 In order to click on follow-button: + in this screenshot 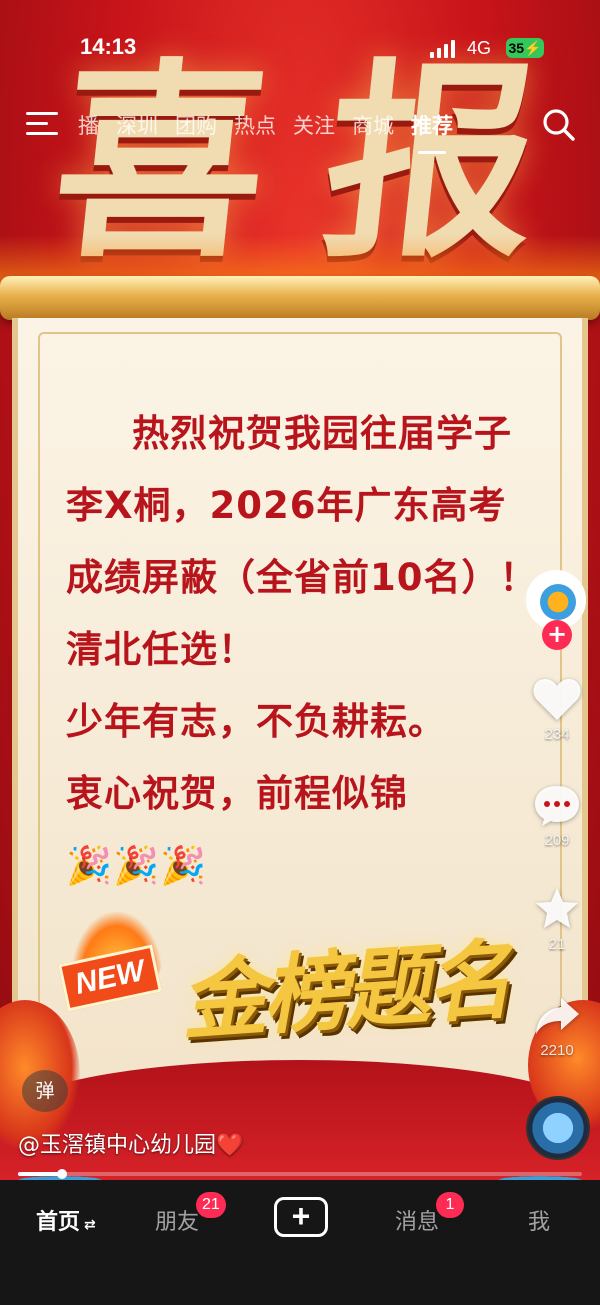, I will do `click(557, 635)`.